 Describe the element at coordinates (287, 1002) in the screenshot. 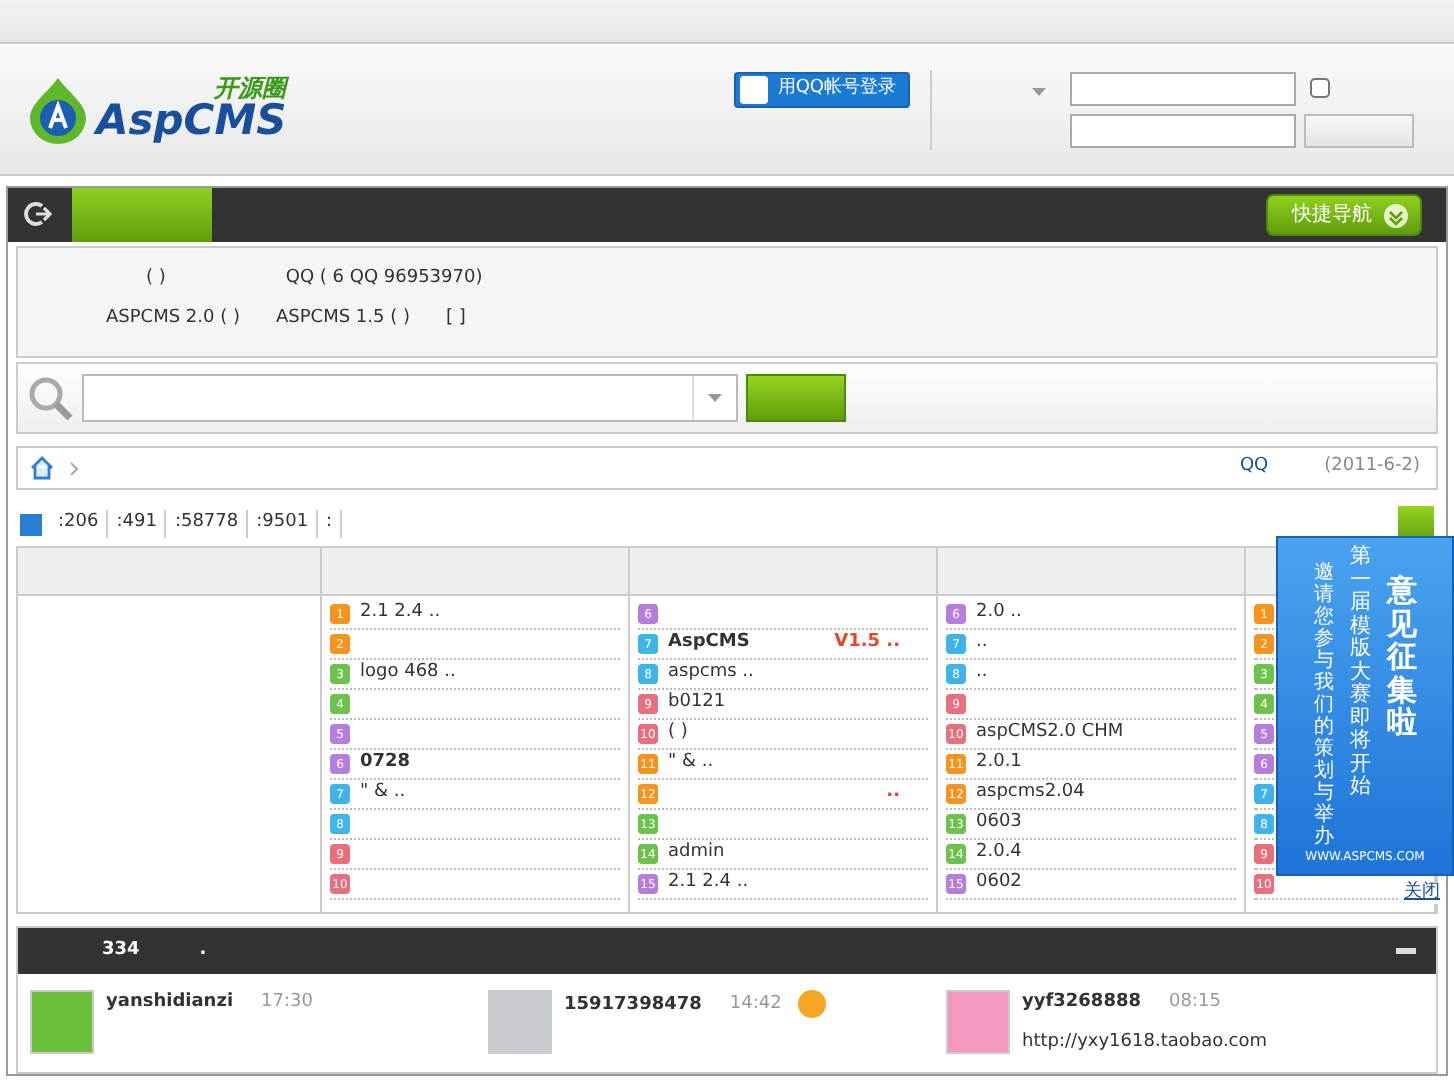

I see `post-time: 17:30` at that location.